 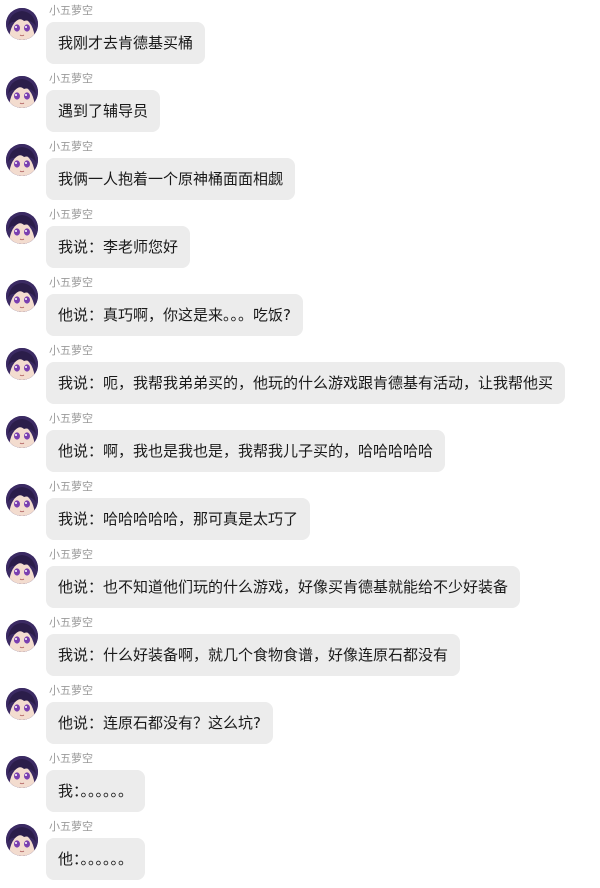 I want to click on chat-message: 小五萝空 他说：连原石都没有？这么坑?, so click(x=300, y=718).